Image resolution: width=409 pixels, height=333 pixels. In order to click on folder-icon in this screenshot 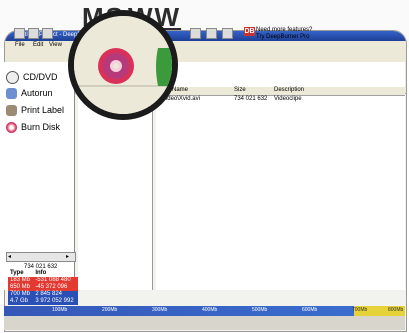, I will do `click(195, 33)`.